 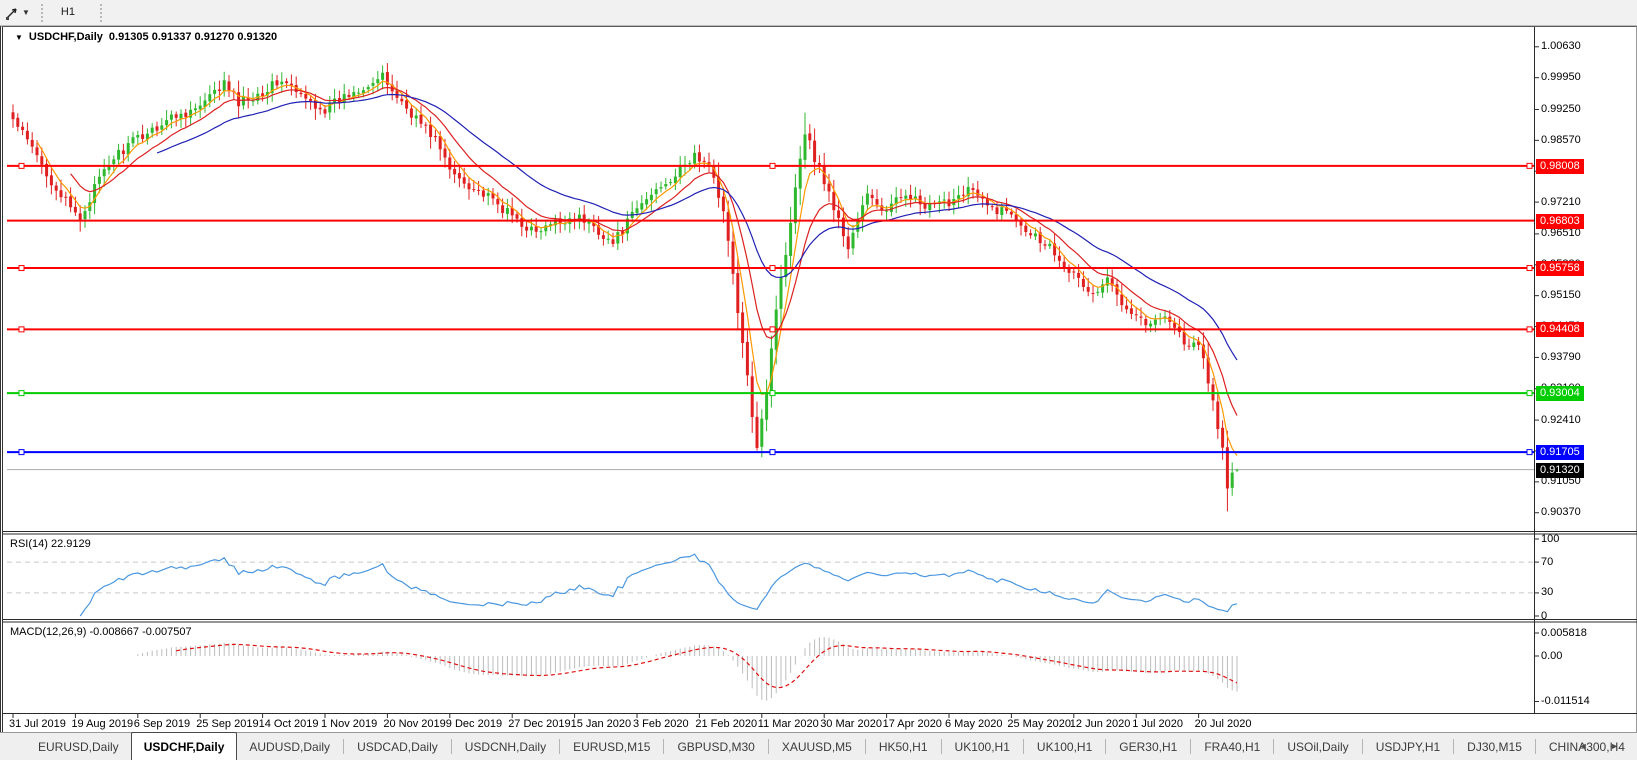 I want to click on chart-tab-HK50-H1: HK50,H1, so click(x=903, y=746).